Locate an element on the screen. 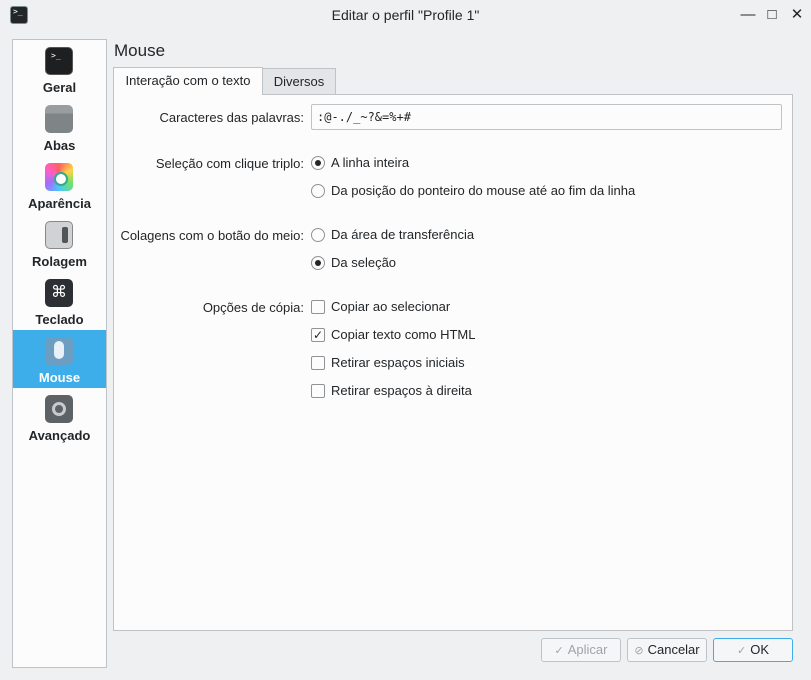 The height and width of the screenshot is (680, 811). checkbox-label: Copiar texto como HTML is located at coordinates (403, 334).